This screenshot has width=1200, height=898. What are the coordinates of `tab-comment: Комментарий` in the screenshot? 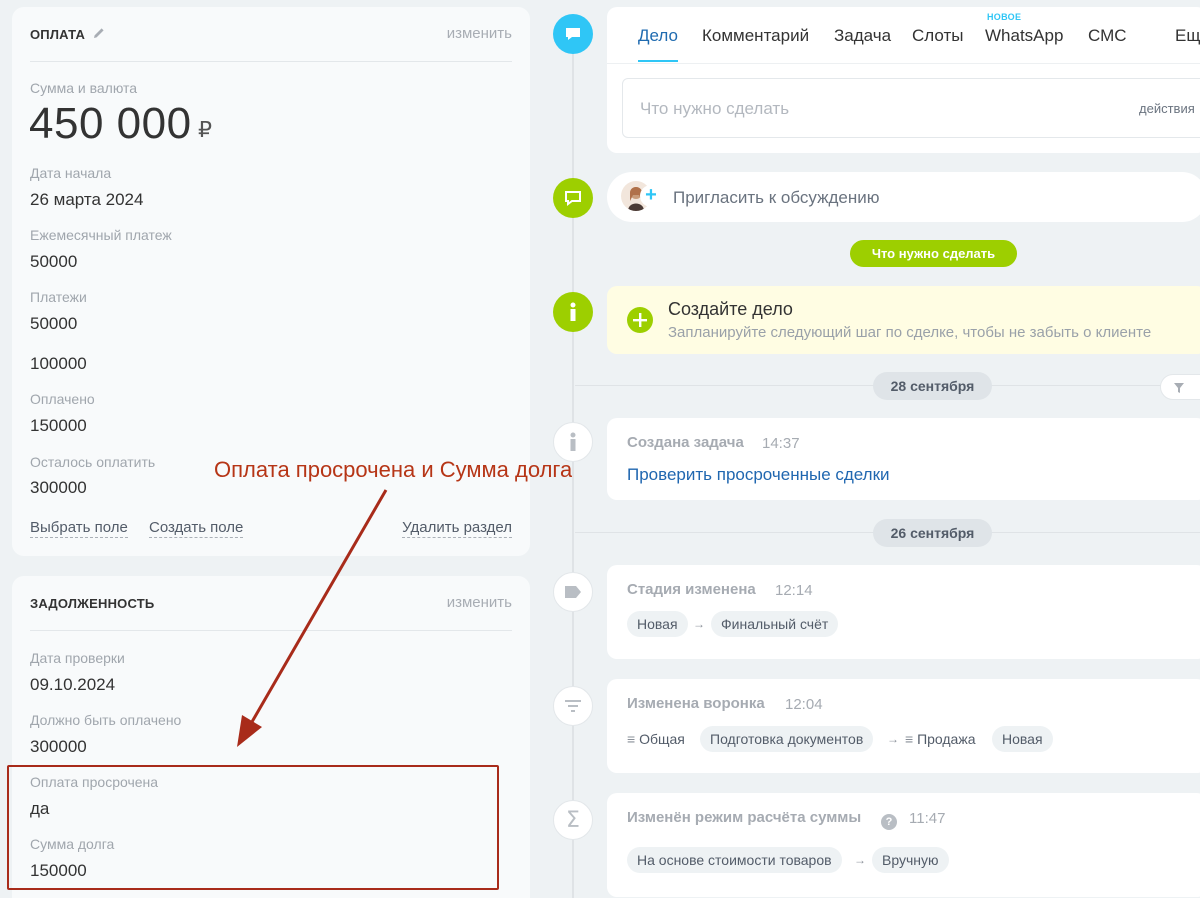 It's located at (755, 36).